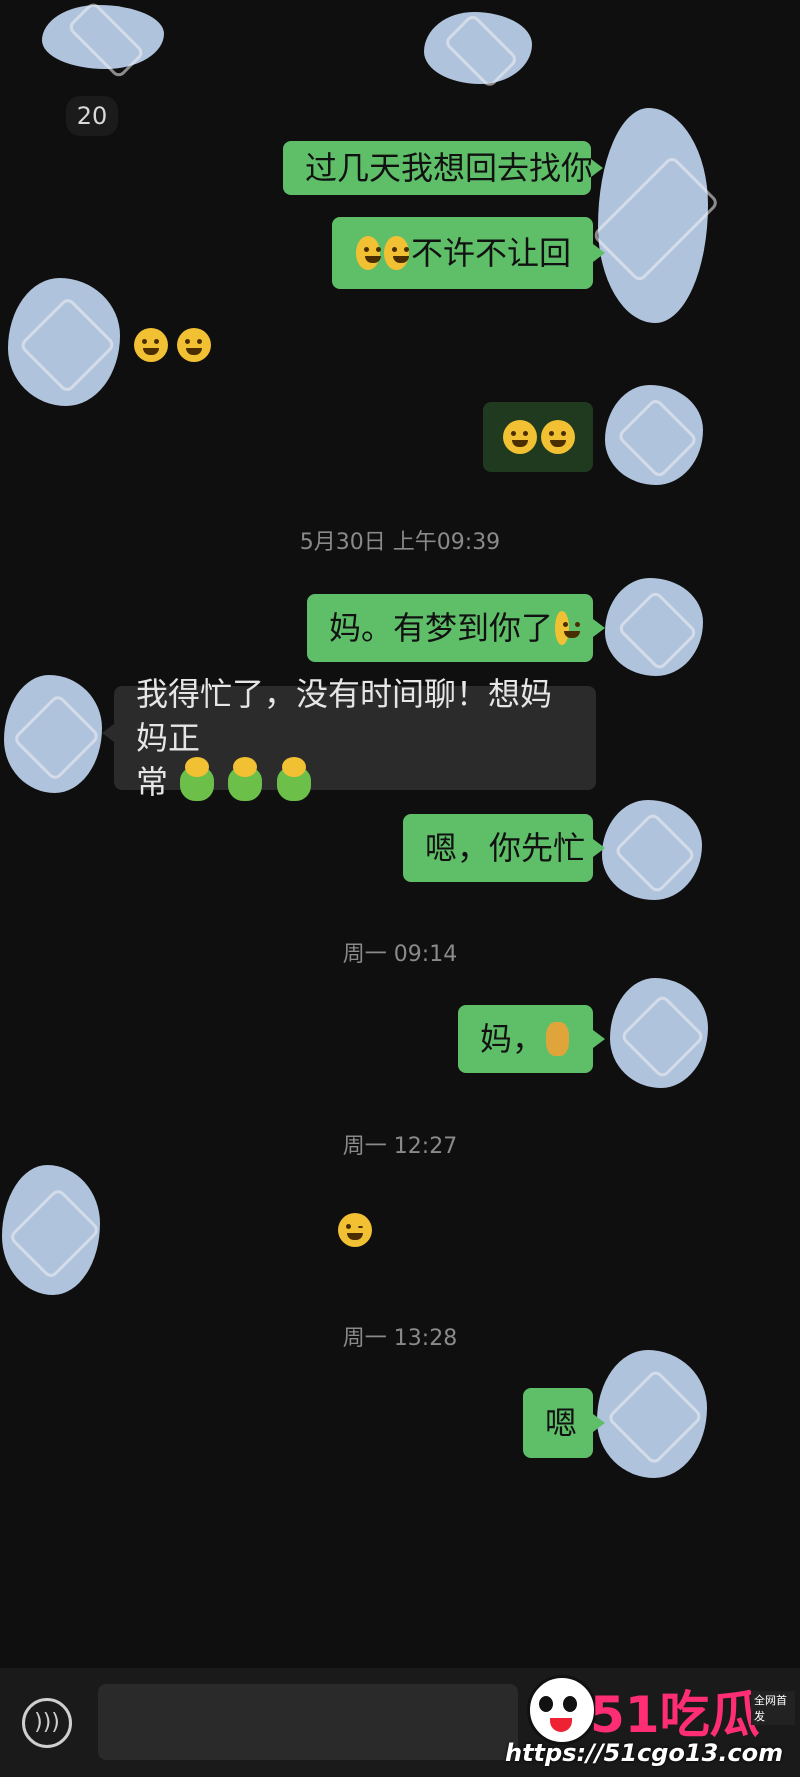 This screenshot has width=800, height=1777. What do you see at coordinates (512, 1039) in the screenshot?
I see `message-text: 妈，` at bounding box center [512, 1039].